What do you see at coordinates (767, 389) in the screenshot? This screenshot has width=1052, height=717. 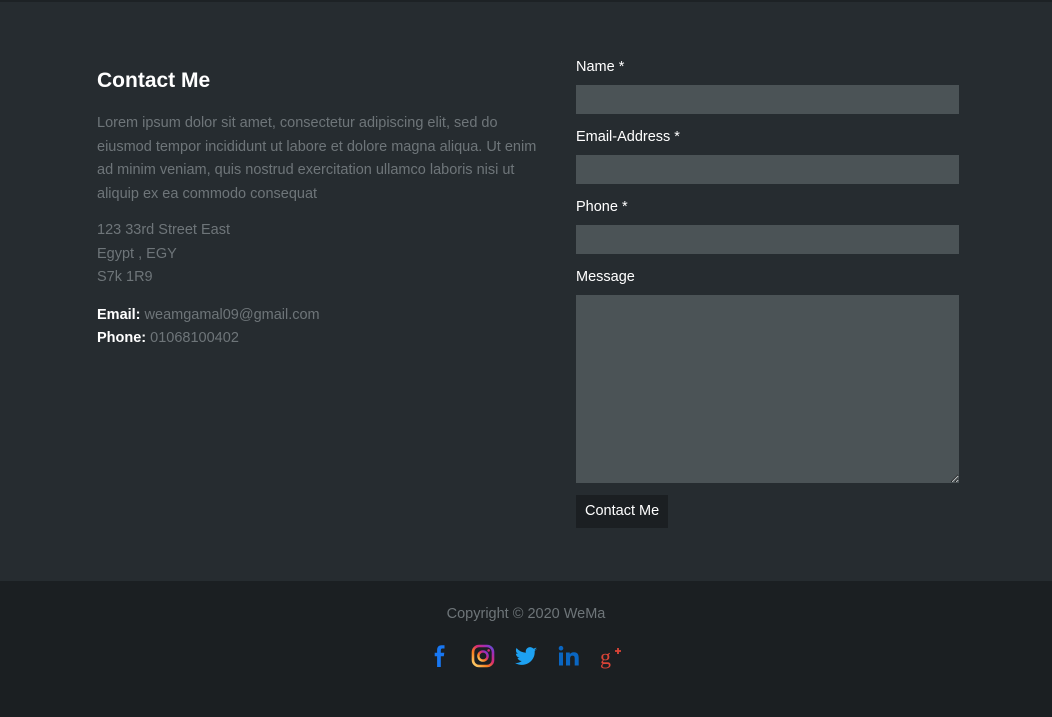 I see `message-field` at bounding box center [767, 389].